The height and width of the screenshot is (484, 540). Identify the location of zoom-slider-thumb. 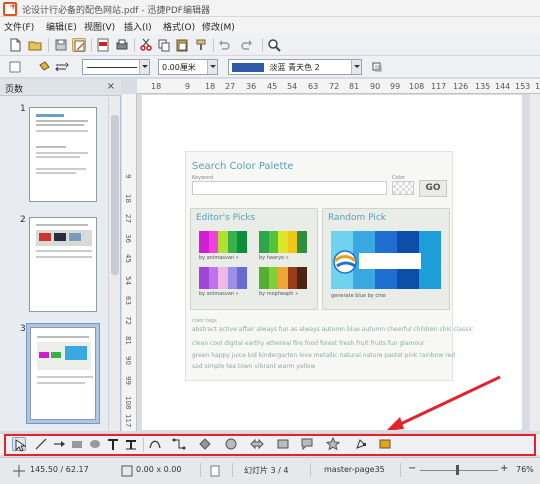
(457, 470).